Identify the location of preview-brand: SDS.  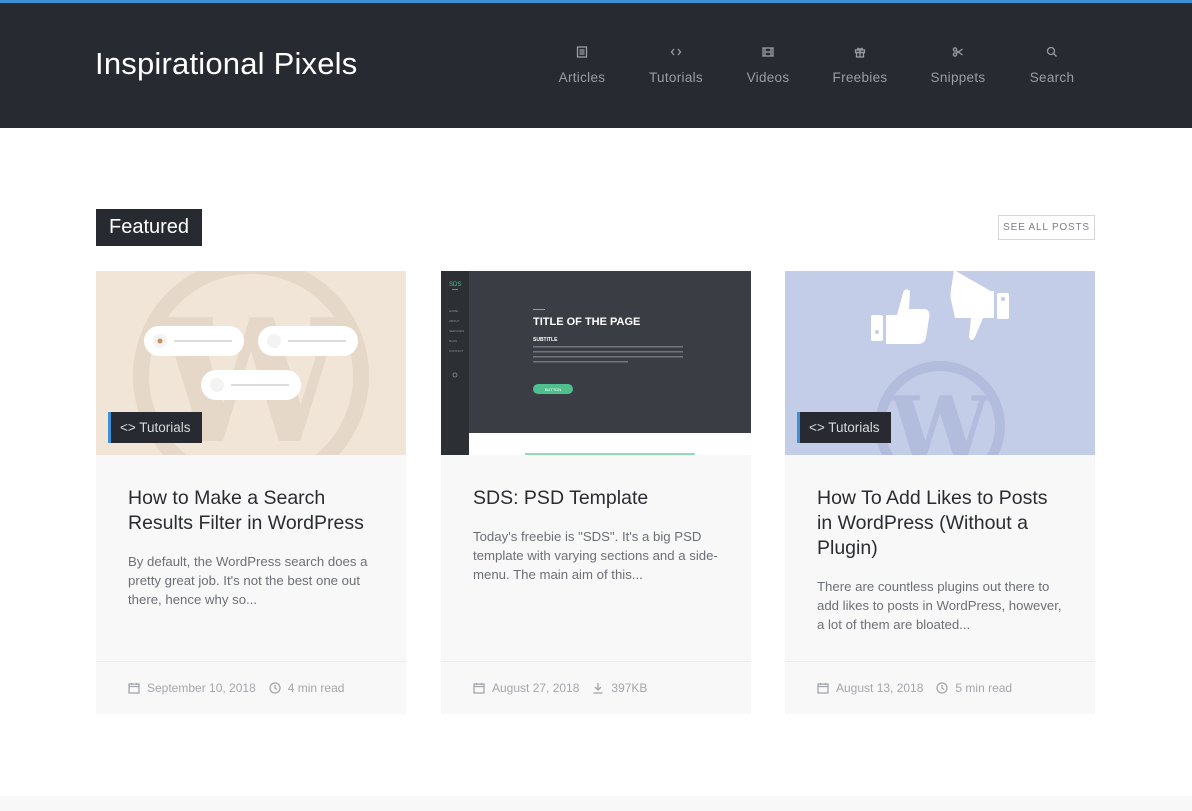
(455, 285).